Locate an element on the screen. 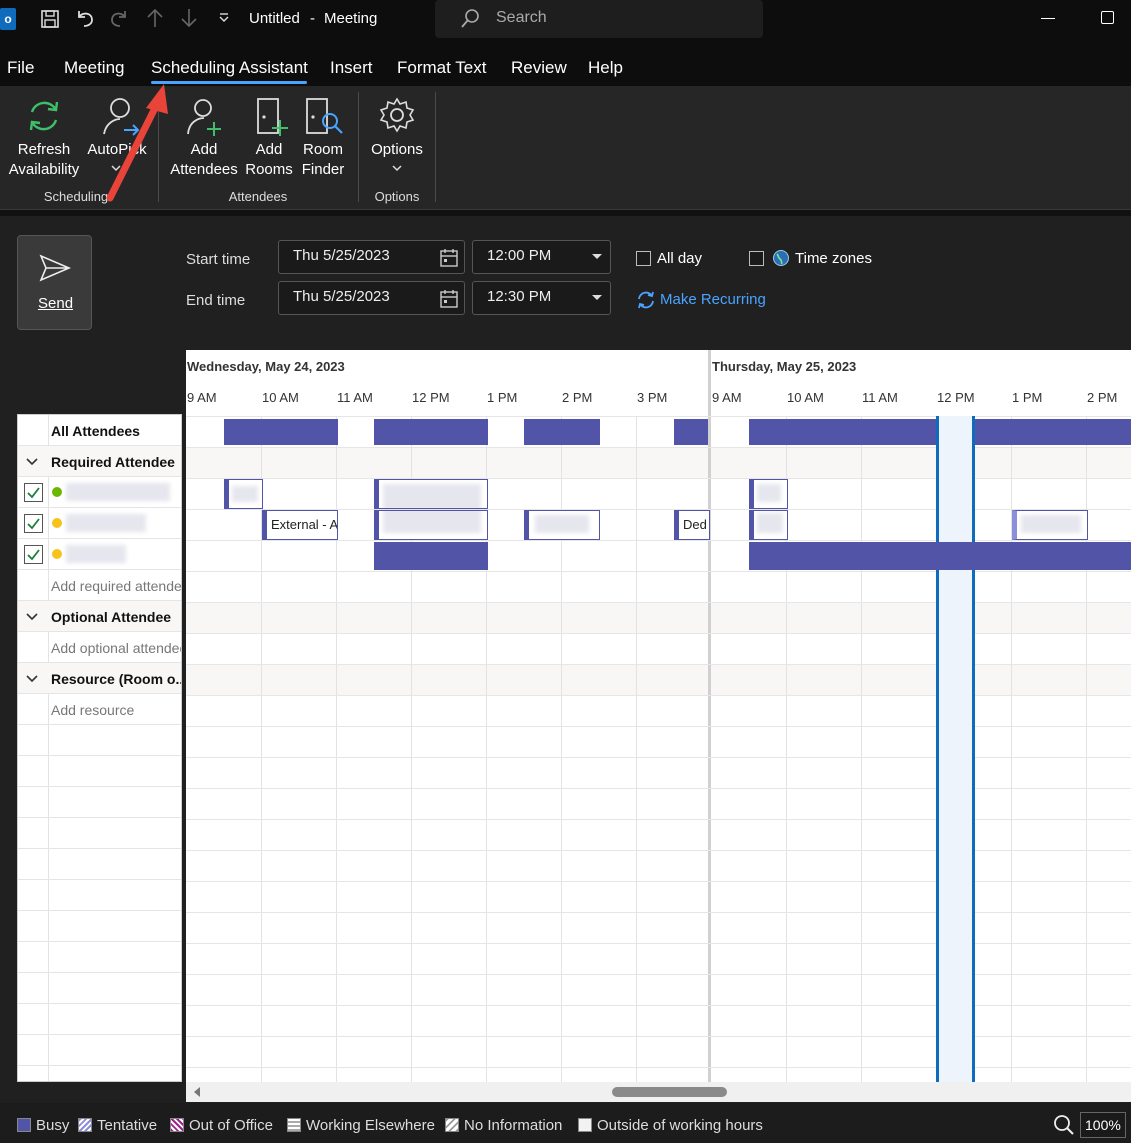 The height and width of the screenshot is (1143, 1131). customize-icon is located at coordinates (224, 18).